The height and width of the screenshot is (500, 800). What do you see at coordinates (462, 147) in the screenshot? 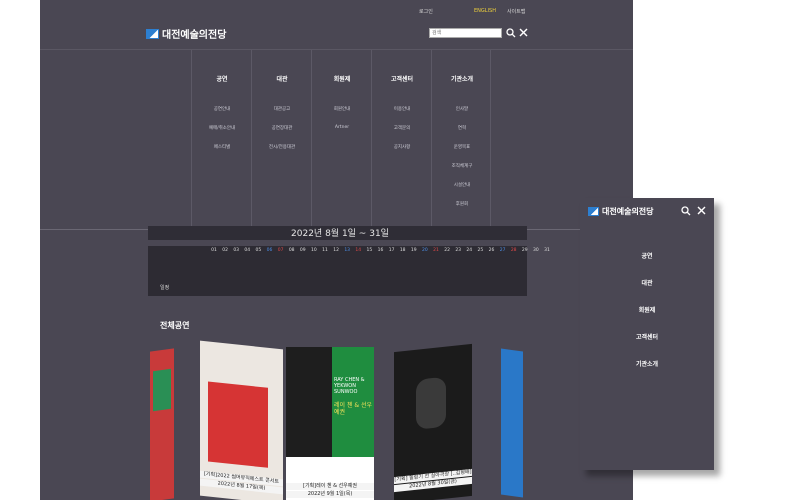
I see `menu-item: 운영목표` at bounding box center [462, 147].